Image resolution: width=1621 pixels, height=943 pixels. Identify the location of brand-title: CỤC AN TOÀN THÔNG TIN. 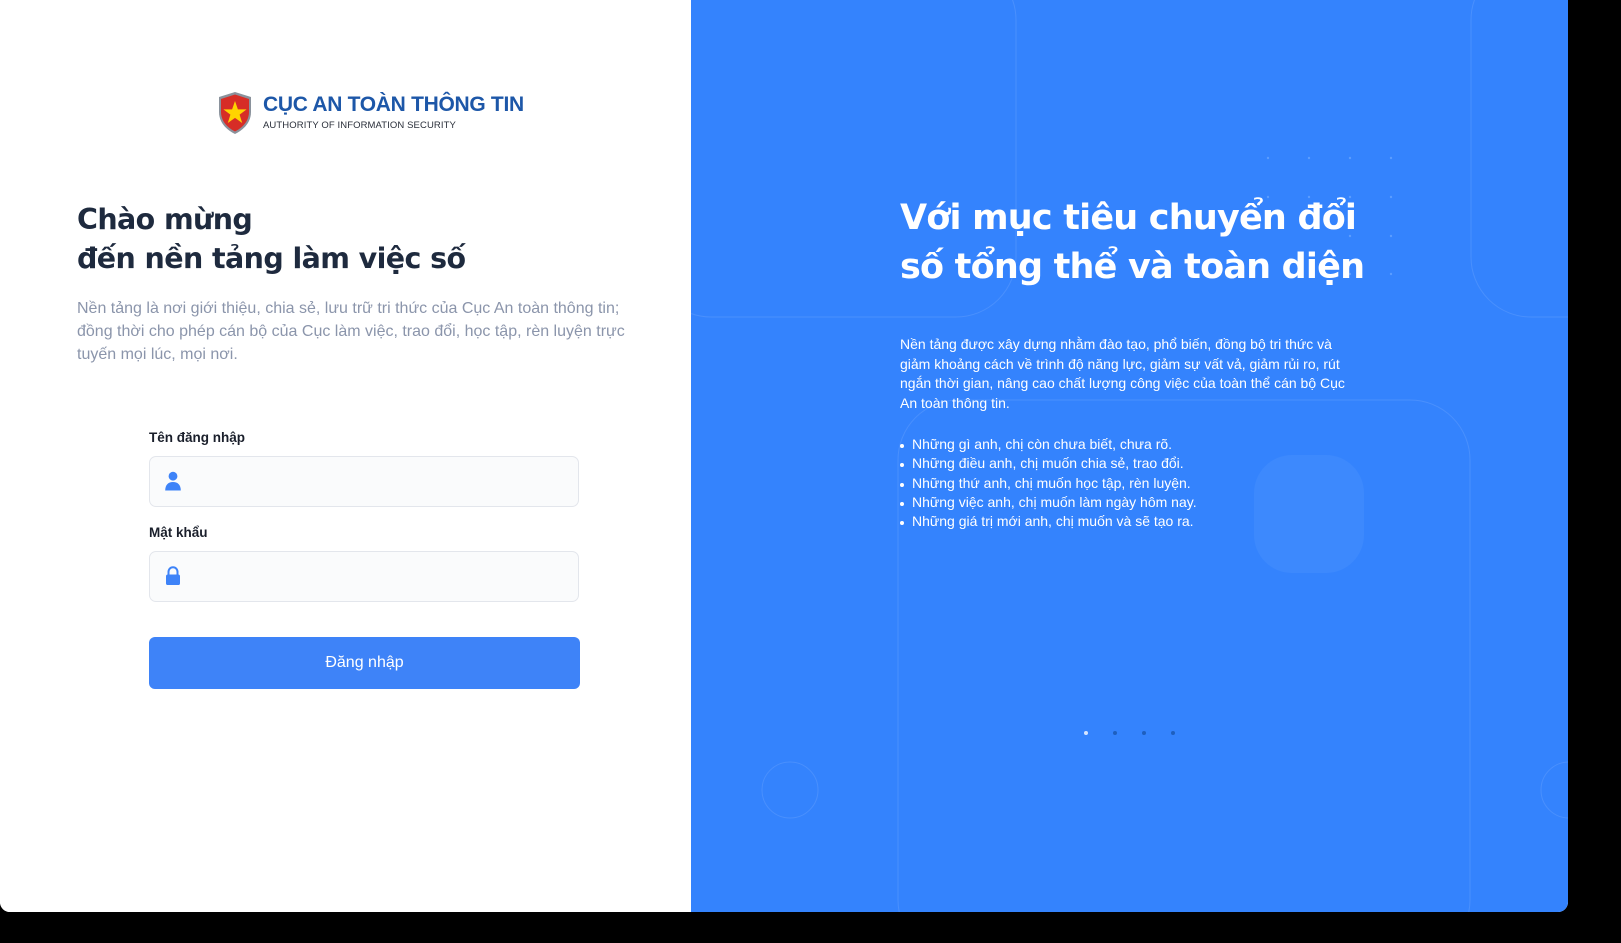
(393, 104).